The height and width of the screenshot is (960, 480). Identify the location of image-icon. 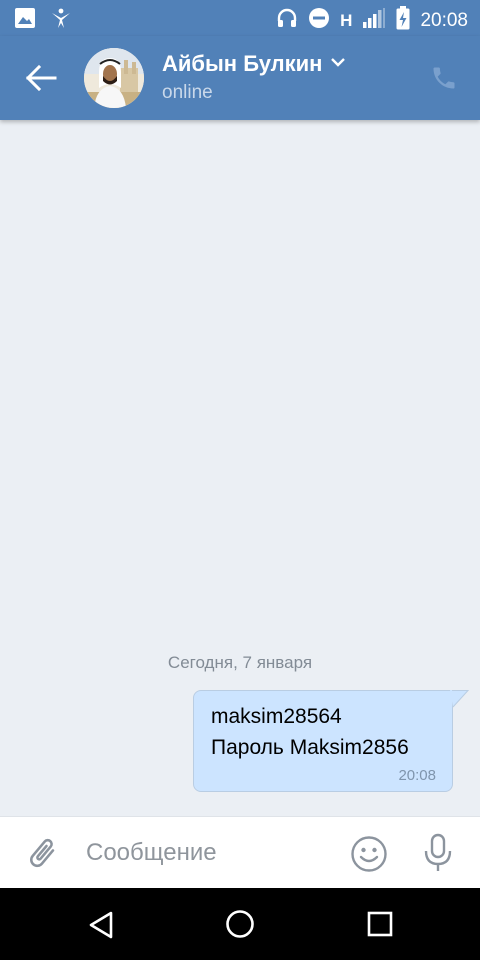
(25, 20).